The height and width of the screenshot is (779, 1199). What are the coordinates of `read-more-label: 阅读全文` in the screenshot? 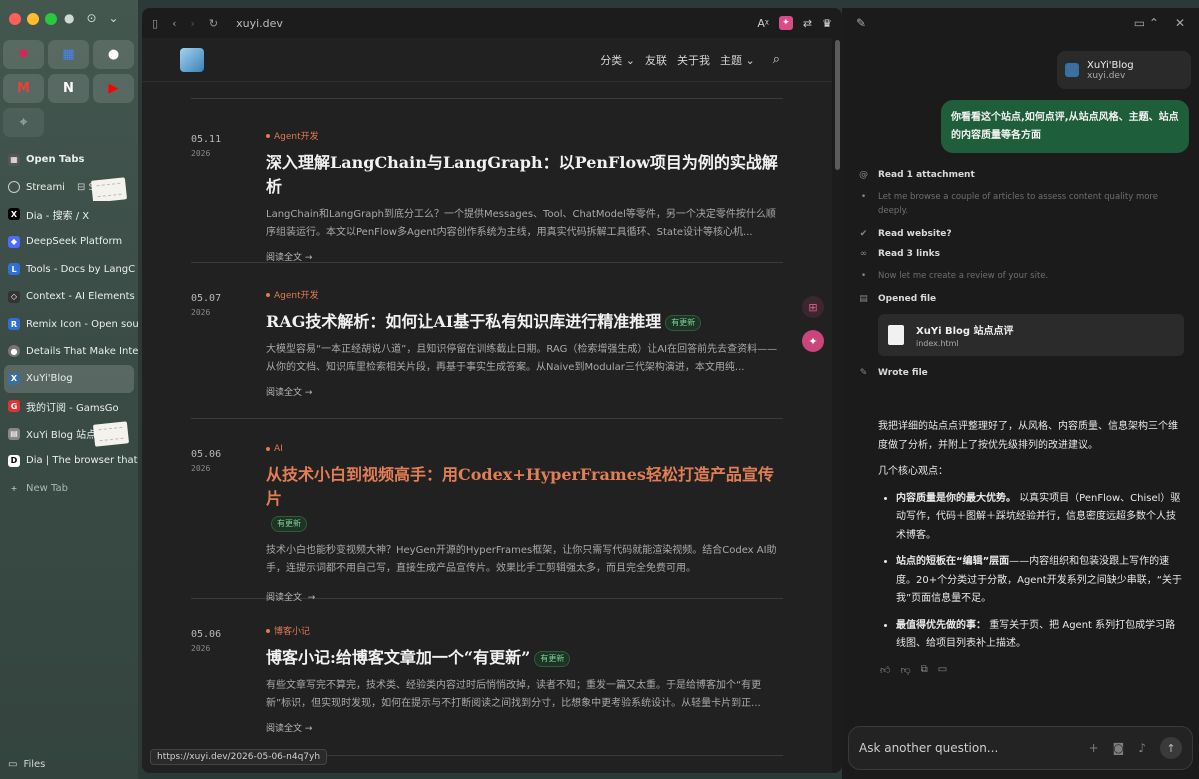 It's located at (284, 393).